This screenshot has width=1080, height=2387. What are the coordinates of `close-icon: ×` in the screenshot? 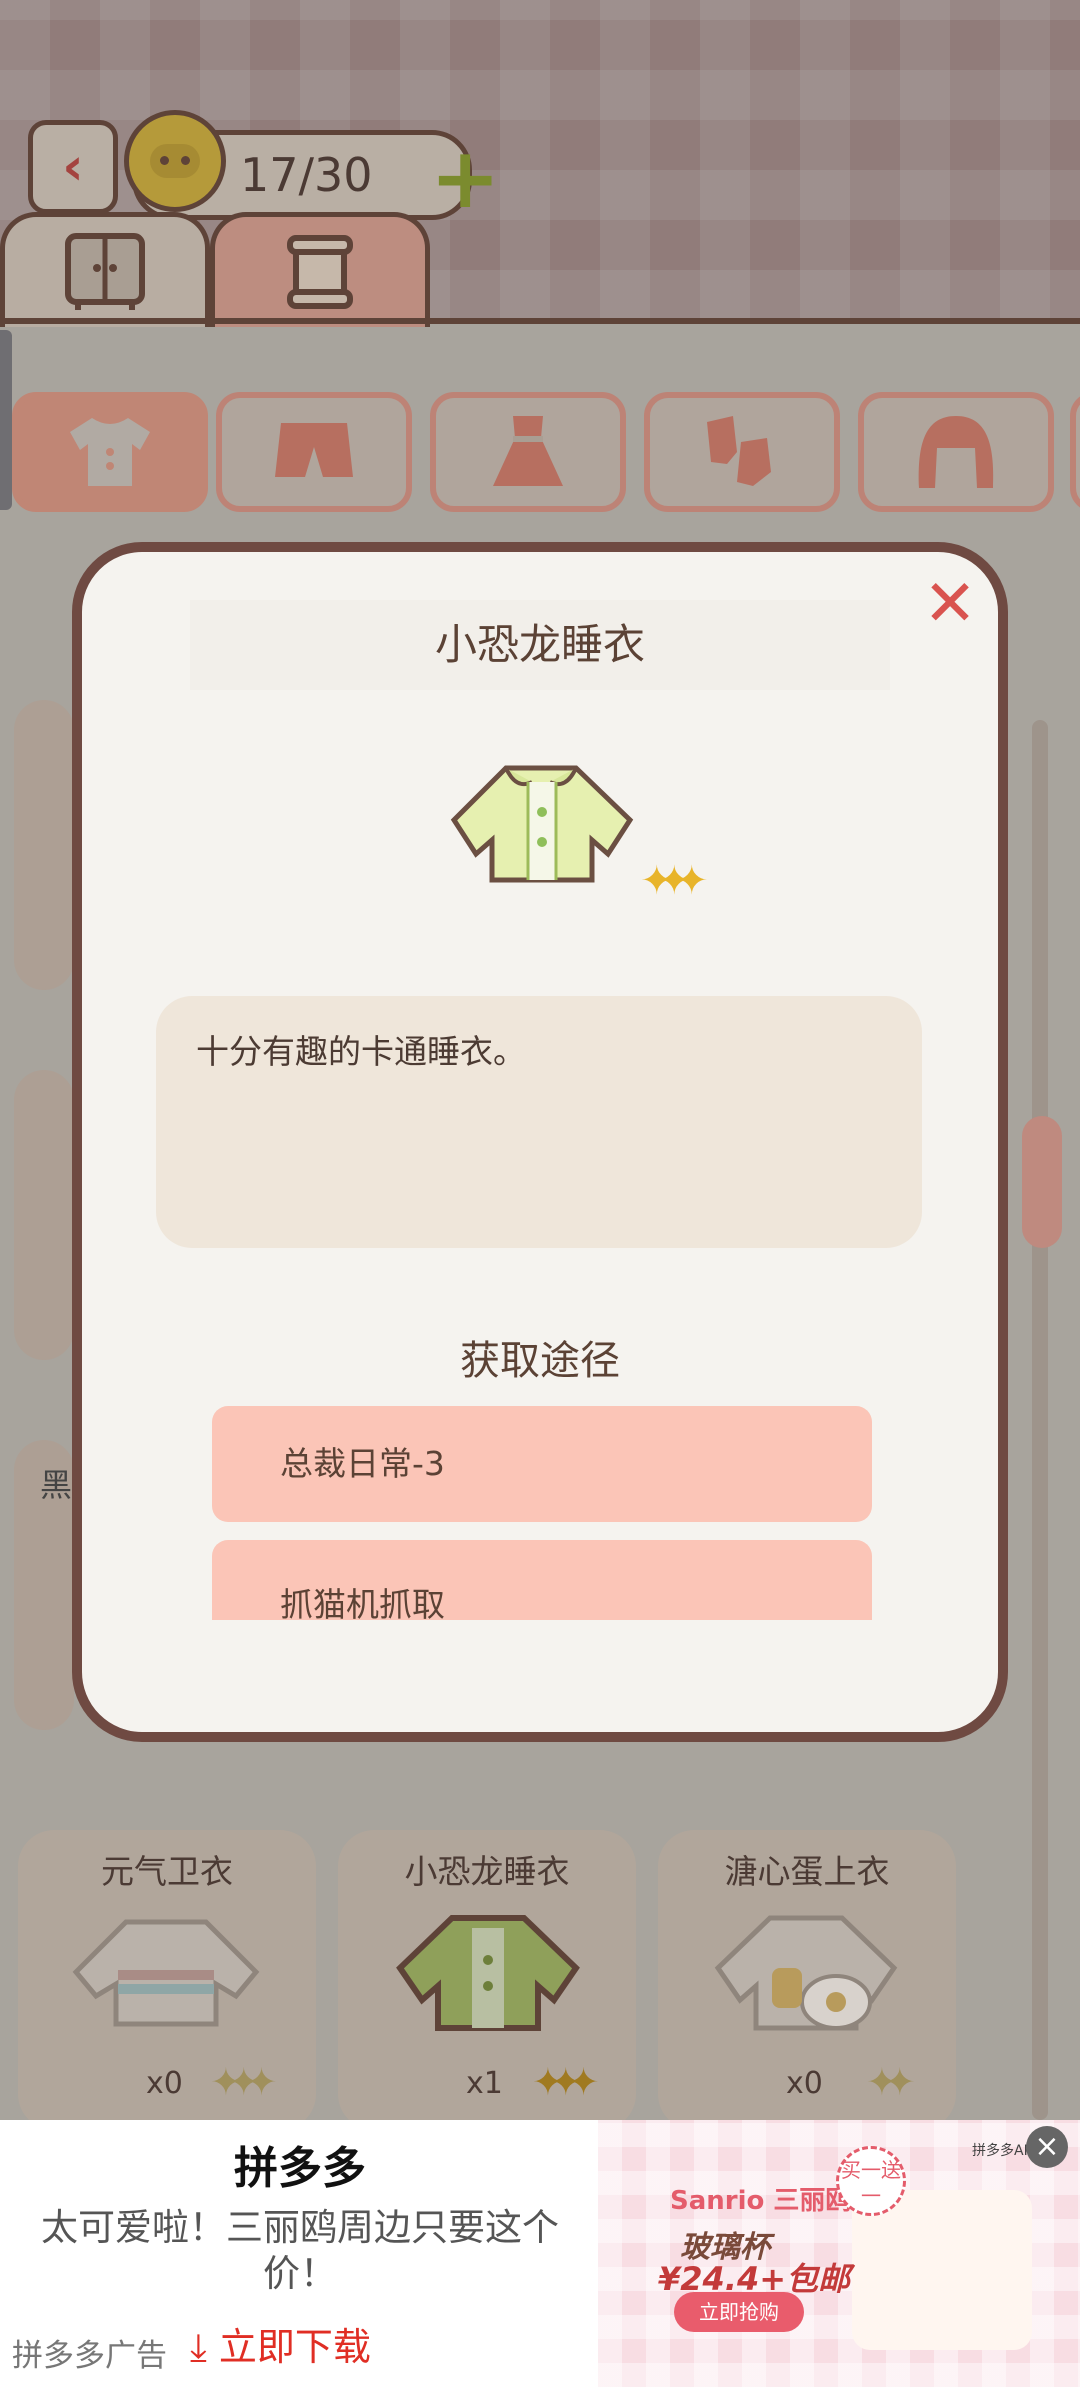 It's located at (1047, 2146).